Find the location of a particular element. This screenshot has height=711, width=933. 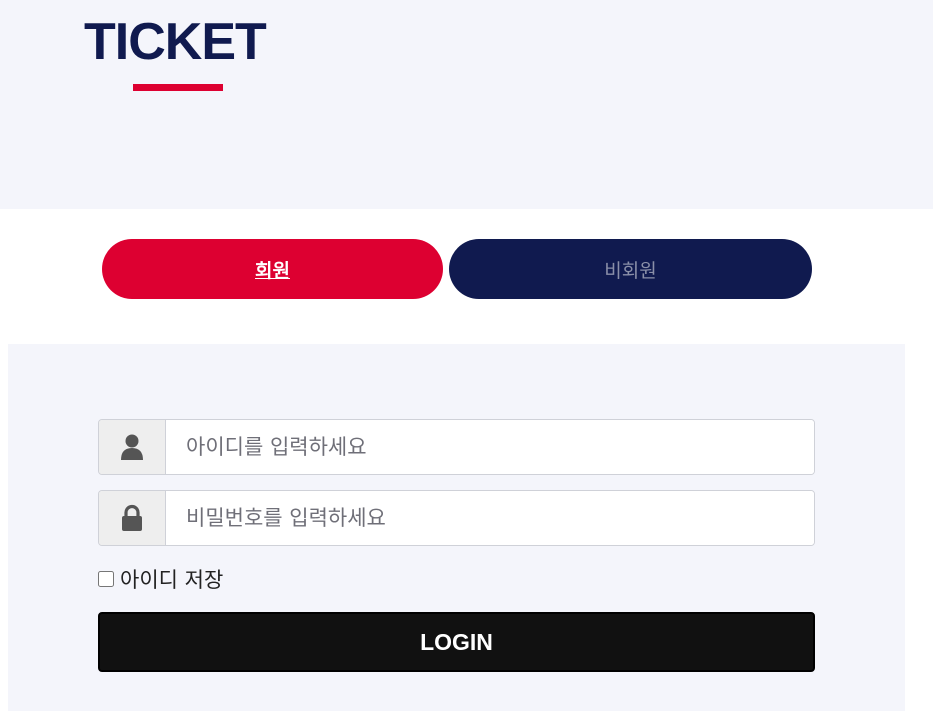

id-input is located at coordinates (490, 447).